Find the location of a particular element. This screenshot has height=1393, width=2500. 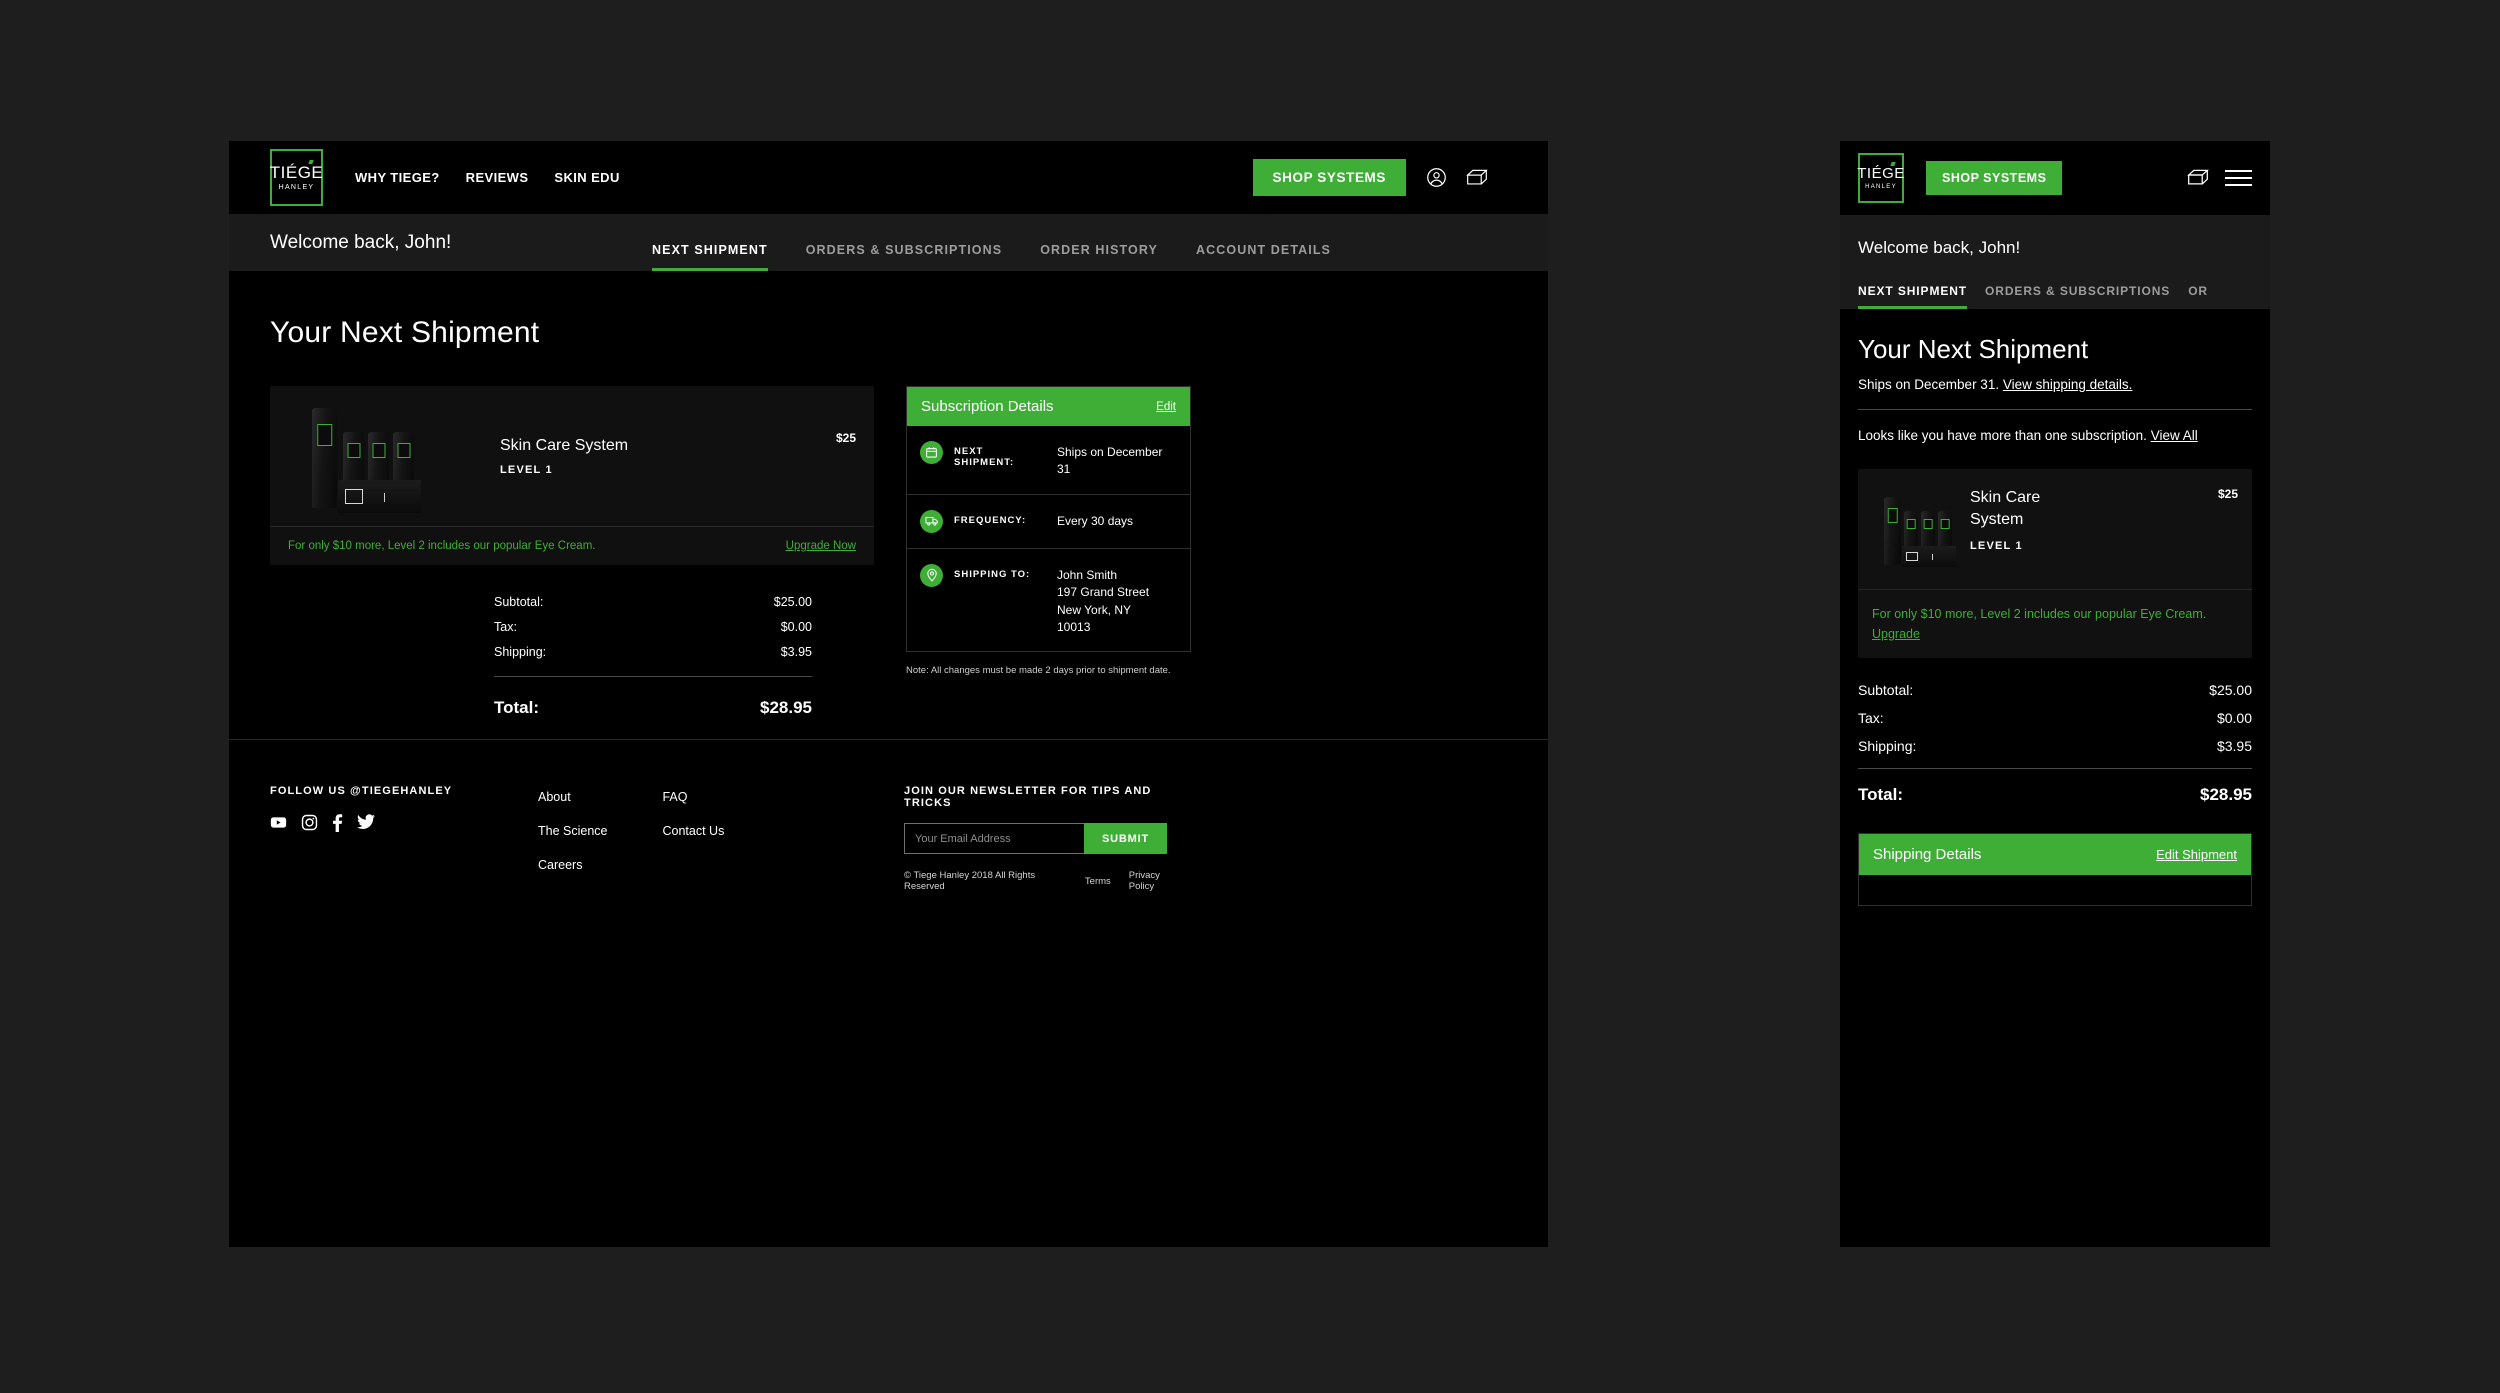

mobile-subtotal-value: $25.00 is located at coordinates (2230, 689).